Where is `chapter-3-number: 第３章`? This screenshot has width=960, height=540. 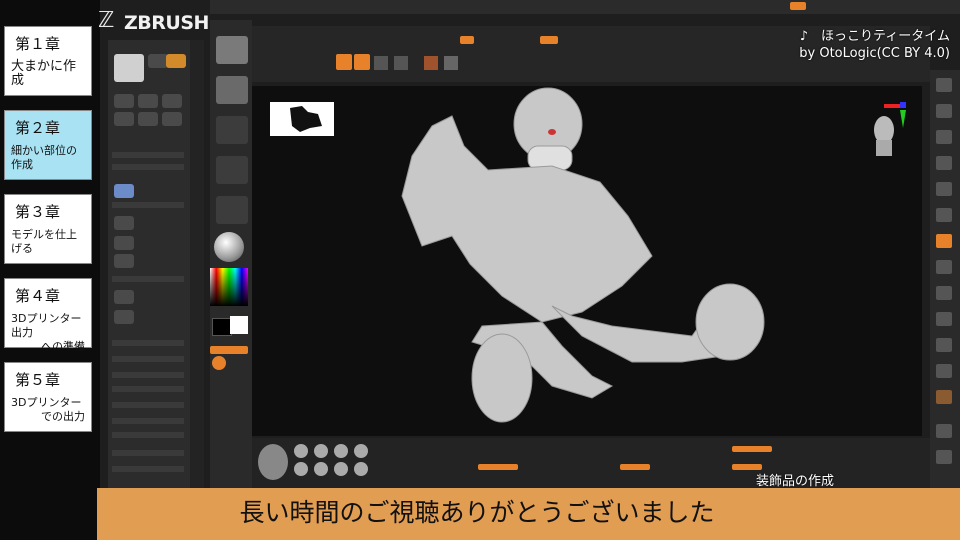
chapter-3-number: 第３章 is located at coordinates (38, 212).